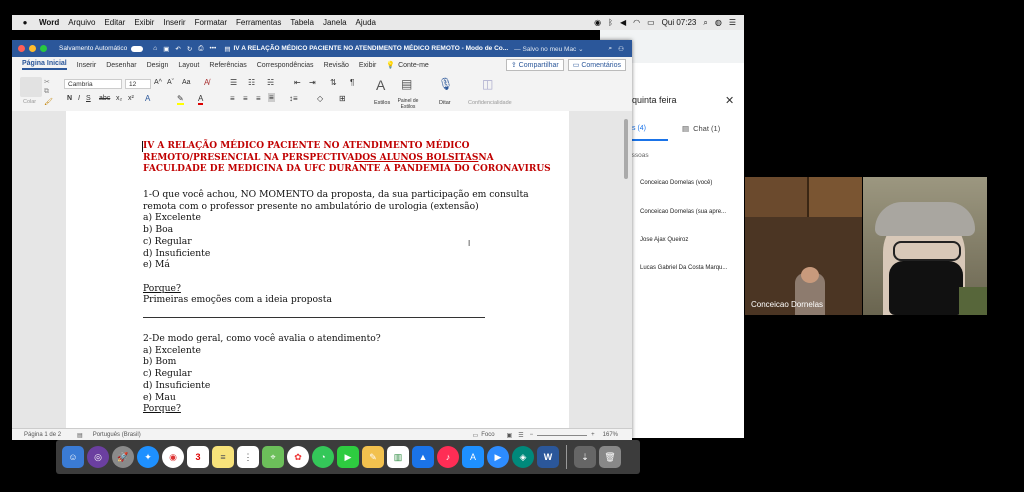 This screenshot has width=1024, height=492. What do you see at coordinates (42, 435) in the screenshot?
I see `page-count: Página 1 de 2` at bounding box center [42, 435].